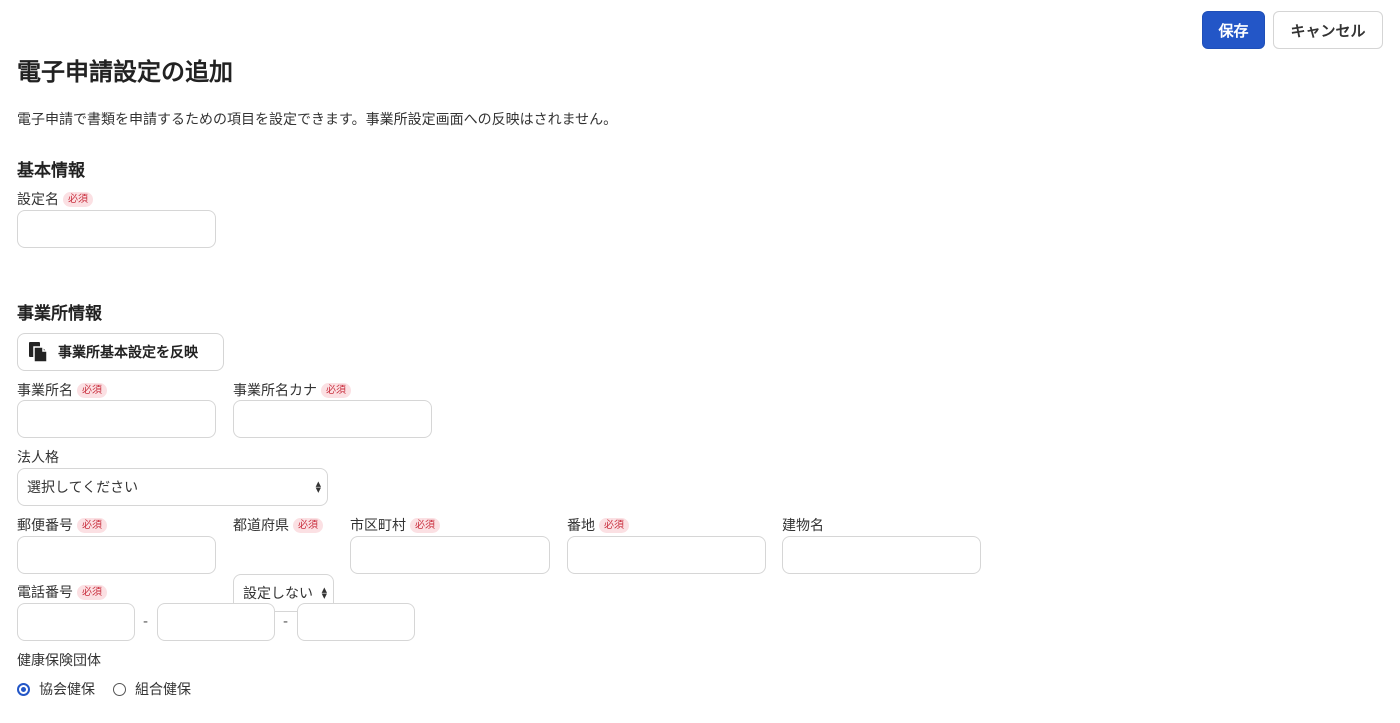 This screenshot has width=1400, height=723. Describe the element at coordinates (45, 391) in the screenshot. I see `office-name-label-text: 事業所名` at that location.